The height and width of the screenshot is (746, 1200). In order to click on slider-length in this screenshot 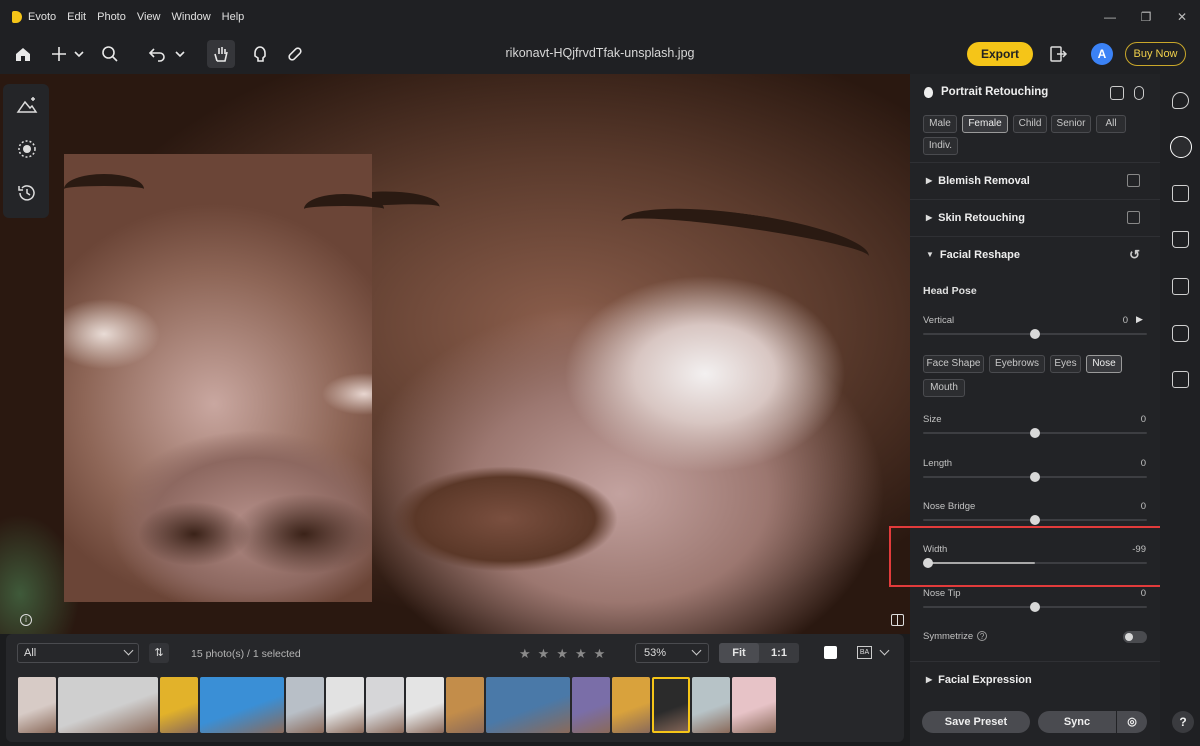, I will do `click(1035, 477)`.